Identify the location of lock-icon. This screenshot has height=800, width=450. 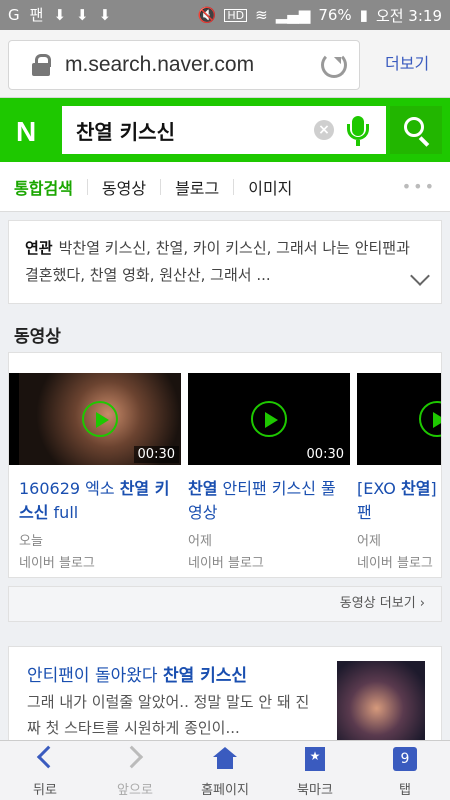
(41, 65).